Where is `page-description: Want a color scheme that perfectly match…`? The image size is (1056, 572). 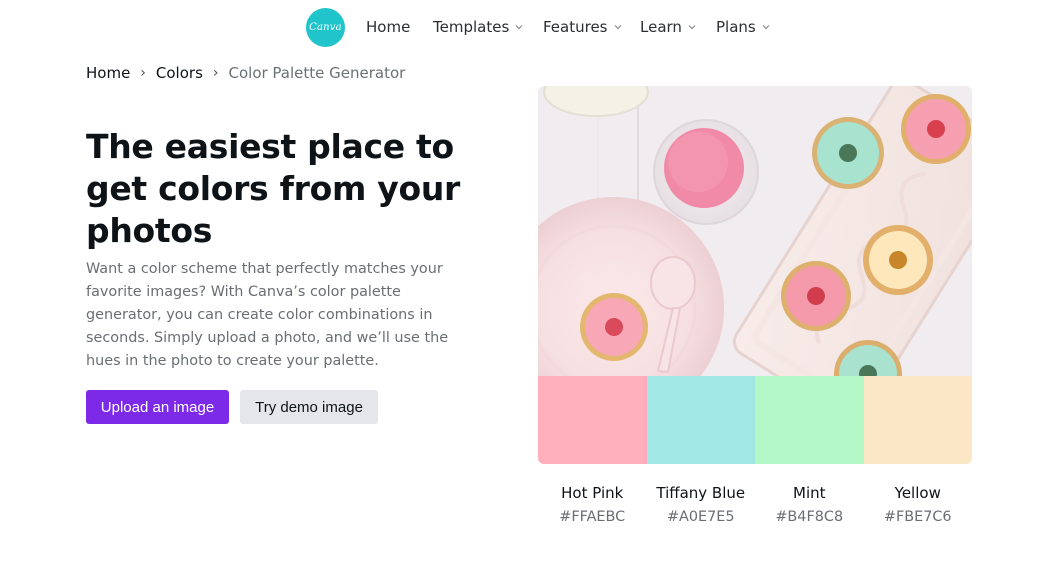 page-description: Want a color scheme that perfectly match… is located at coordinates (267, 315).